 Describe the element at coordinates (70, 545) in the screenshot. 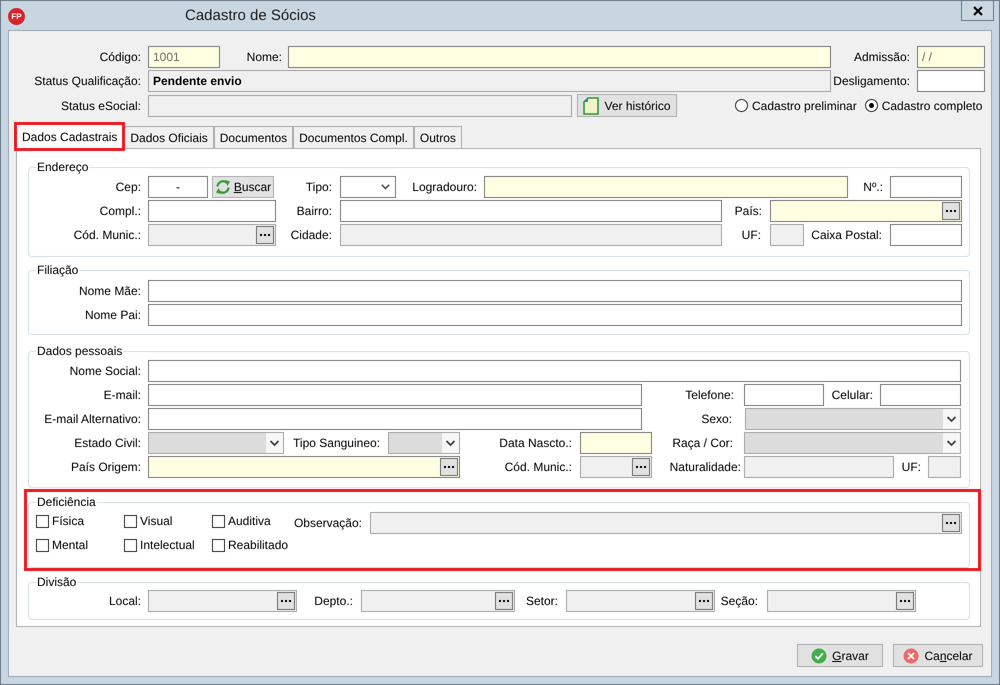

I see `checkbox-label: Mental` at that location.